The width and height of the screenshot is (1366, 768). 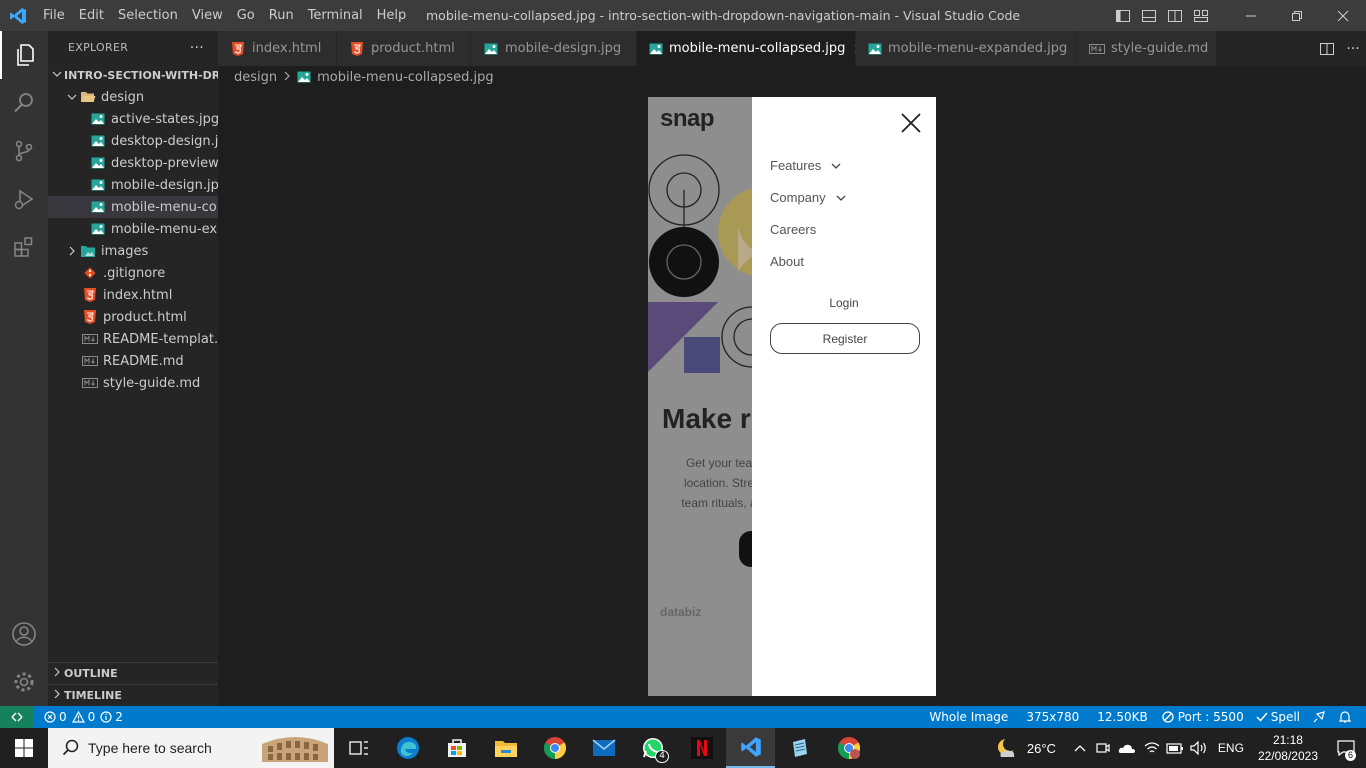 I want to click on meet-now-icon, so click(x=1103, y=748).